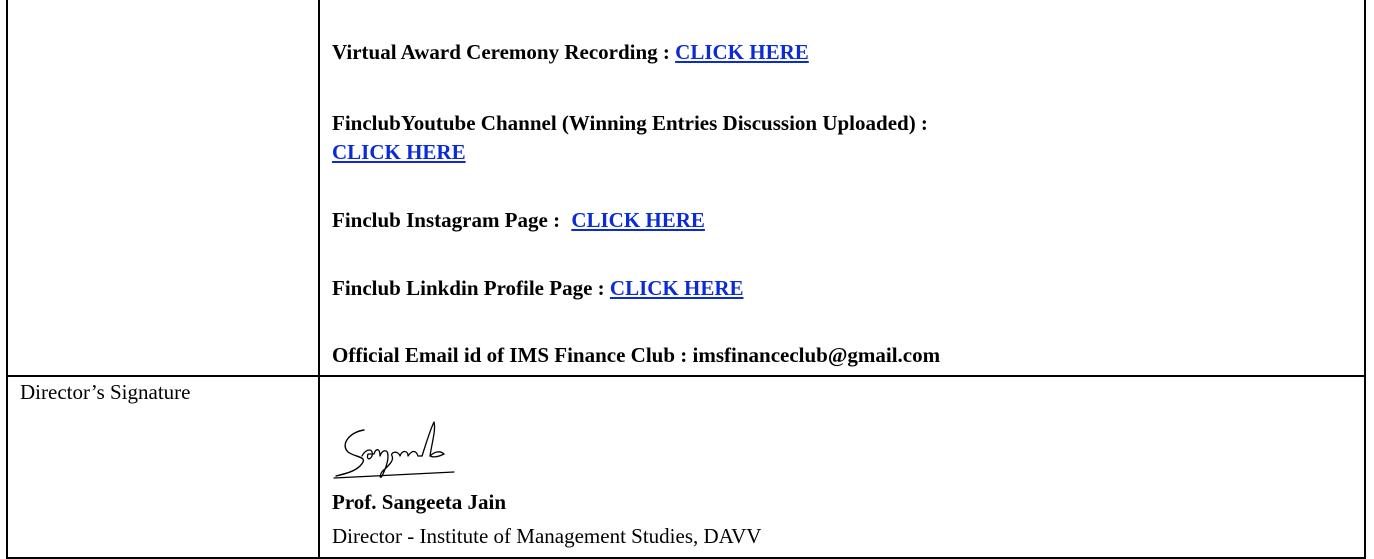  Describe the element at coordinates (449, 220) in the screenshot. I see `instagram-label: Finclub Instagram Page :` at that location.